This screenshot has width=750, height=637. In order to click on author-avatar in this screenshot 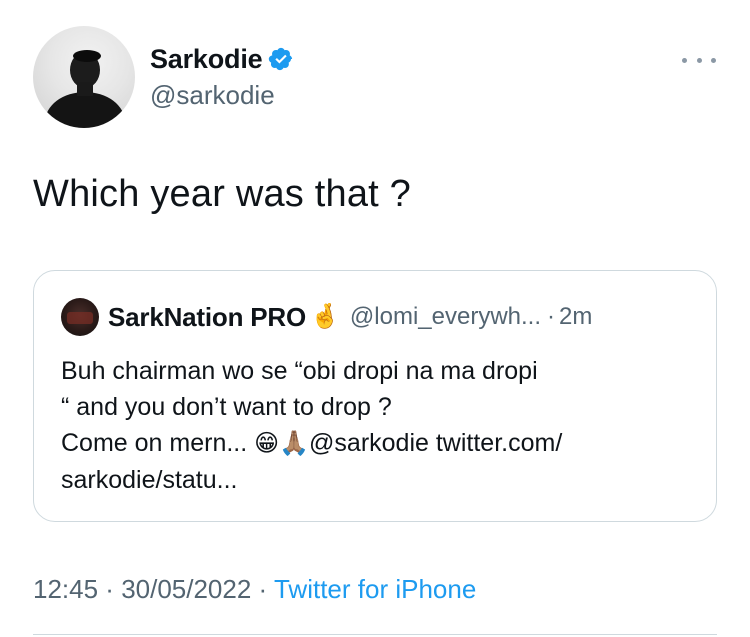, I will do `click(84, 77)`.